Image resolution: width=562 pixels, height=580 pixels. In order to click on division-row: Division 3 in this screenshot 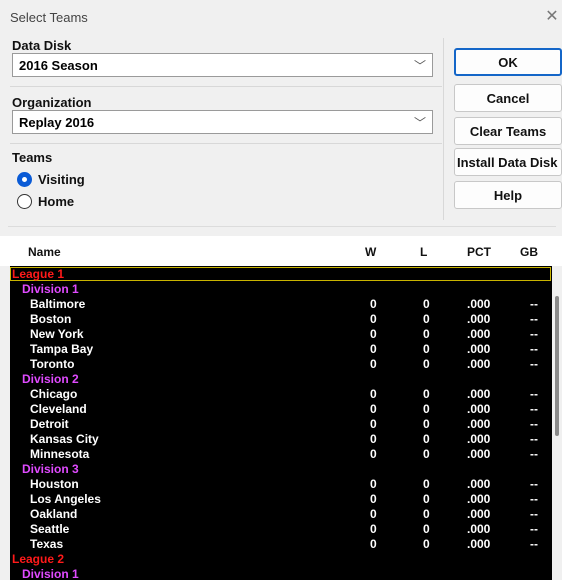, I will do `click(280, 469)`.